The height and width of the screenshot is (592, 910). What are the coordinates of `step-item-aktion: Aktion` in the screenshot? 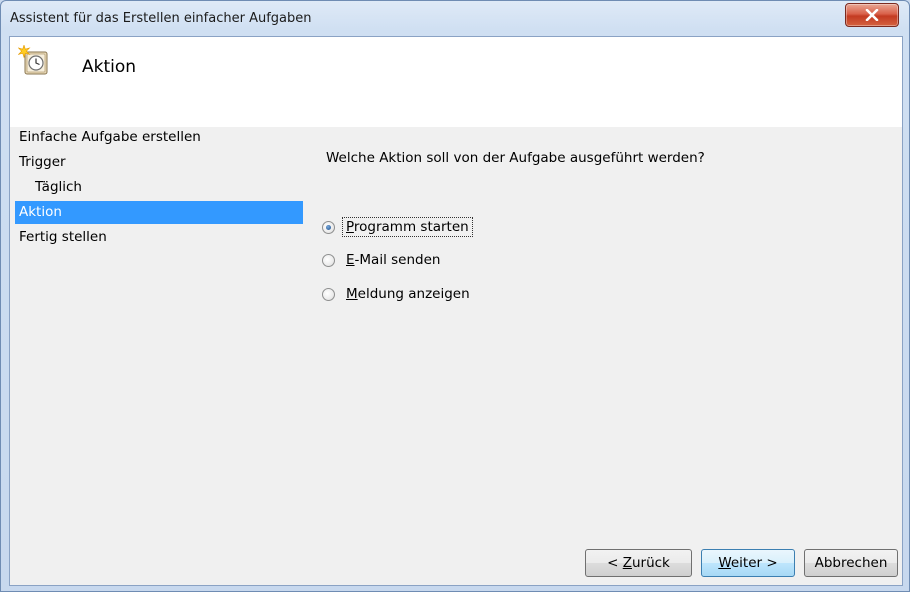 It's located at (159, 212).